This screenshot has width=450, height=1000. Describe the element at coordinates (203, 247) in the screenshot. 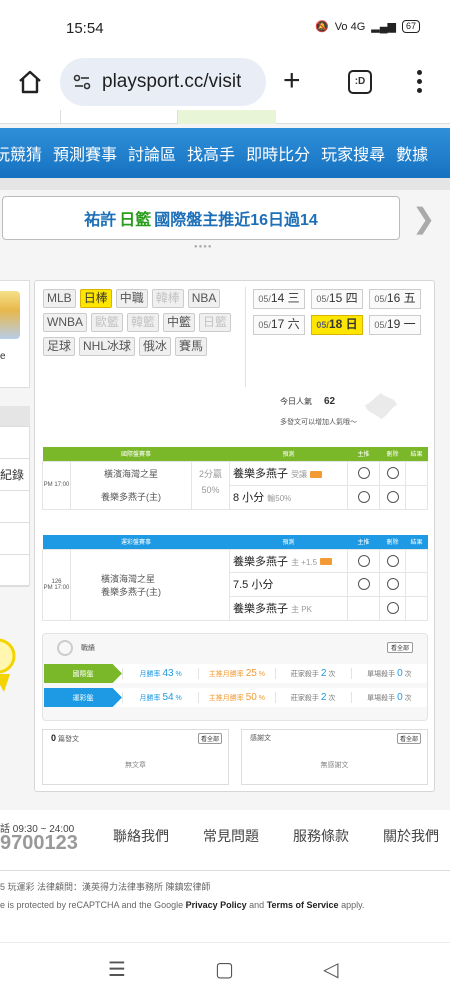

I see `carousel-dots: ●●●●` at that location.